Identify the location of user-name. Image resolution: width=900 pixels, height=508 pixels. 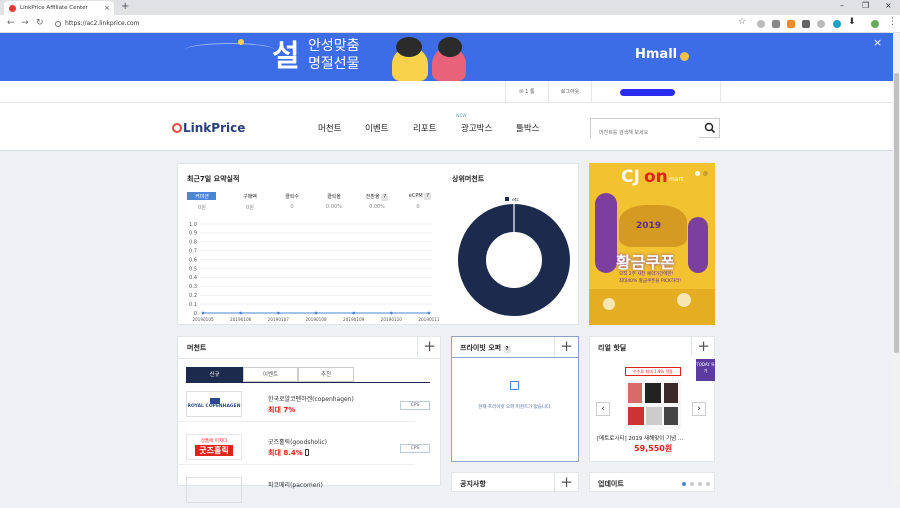
(656, 92).